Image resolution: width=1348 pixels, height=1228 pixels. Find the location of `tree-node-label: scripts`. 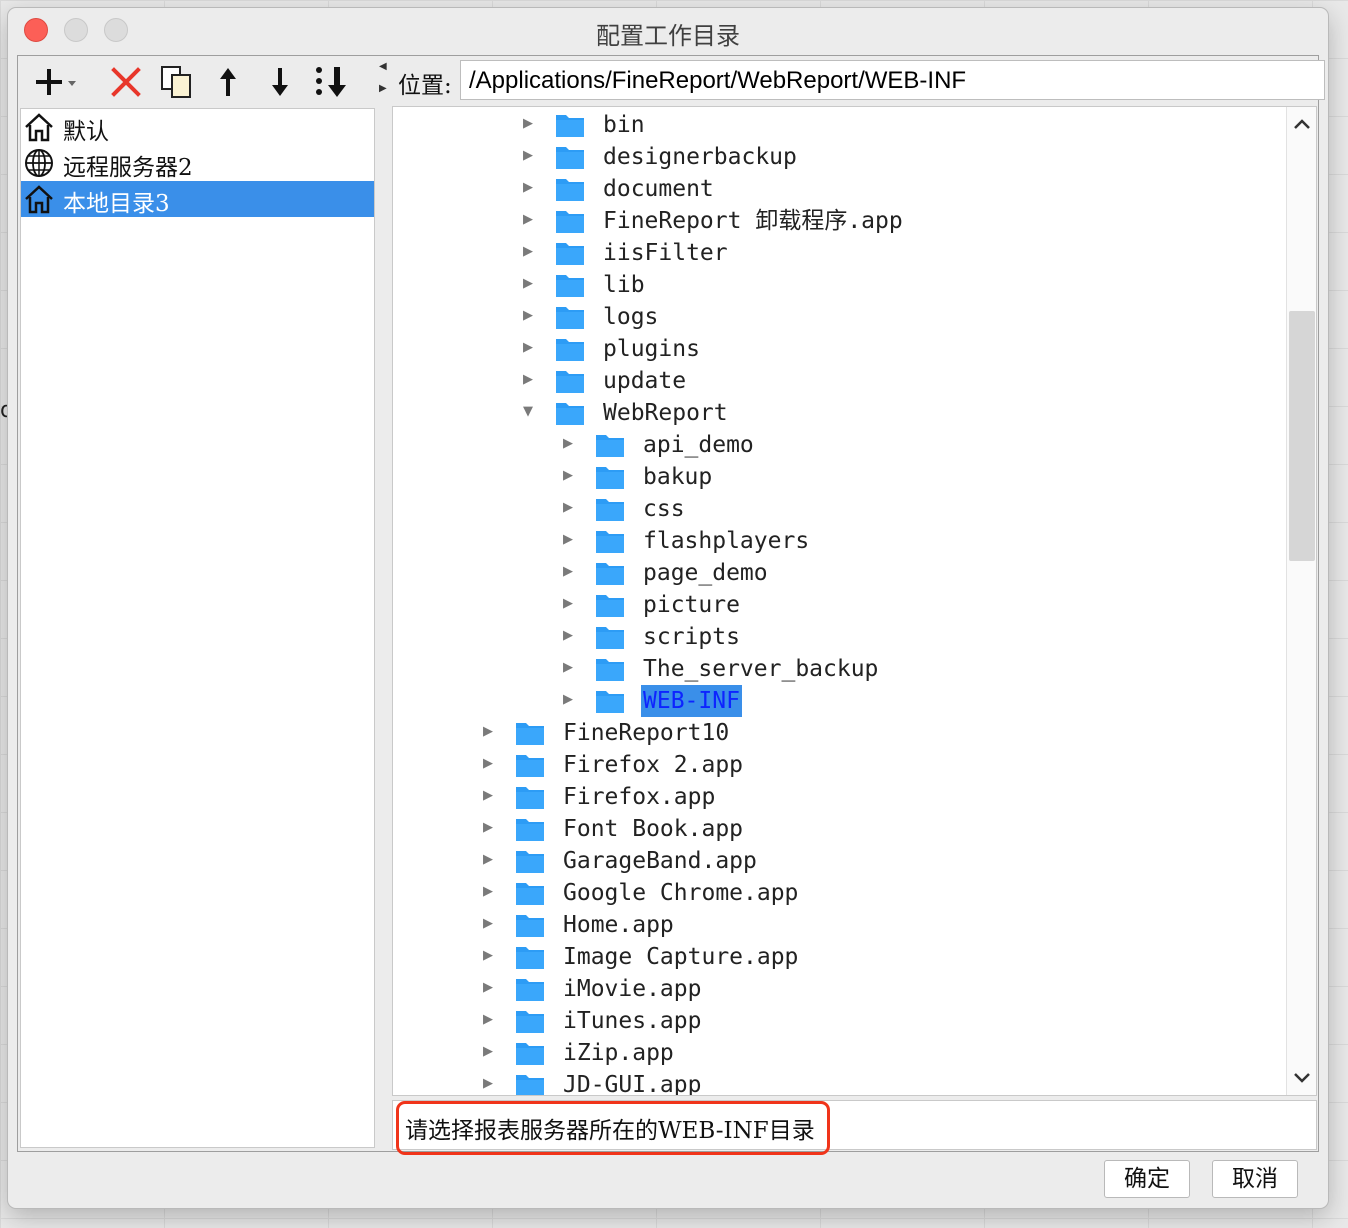

tree-node-label: scripts is located at coordinates (691, 637).